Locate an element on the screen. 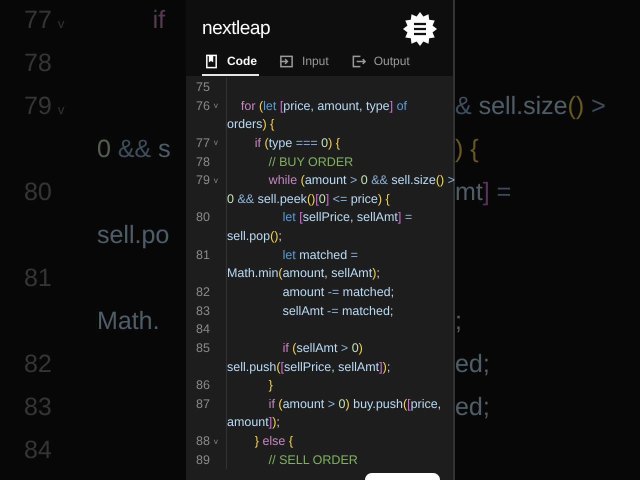 This screenshot has height=480, width=640. line-number: 84 is located at coordinates (203, 329).